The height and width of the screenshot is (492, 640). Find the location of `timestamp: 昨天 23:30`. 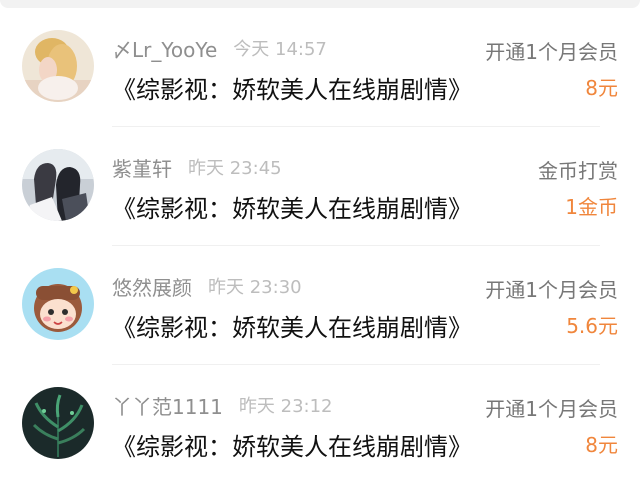

timestamp: 昨天 23:30 is located at coordinates (255, 287).